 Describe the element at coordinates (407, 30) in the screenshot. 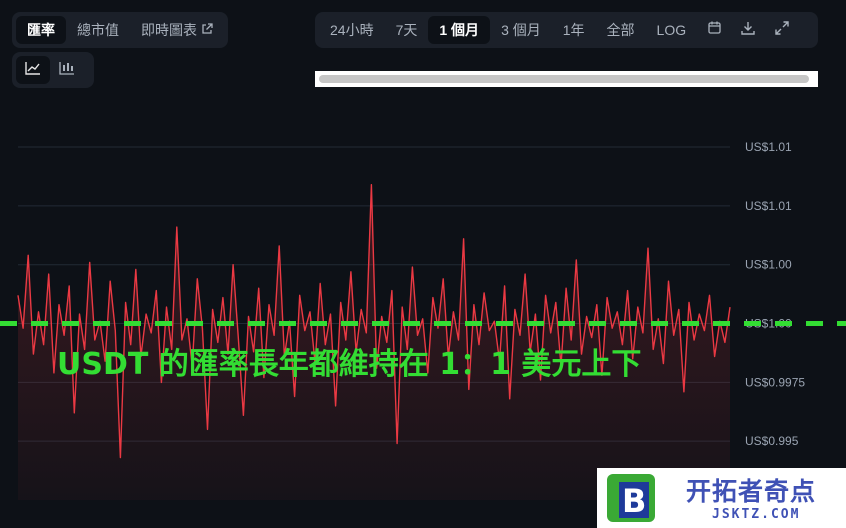

I see `range-7d: 7天` at that location.